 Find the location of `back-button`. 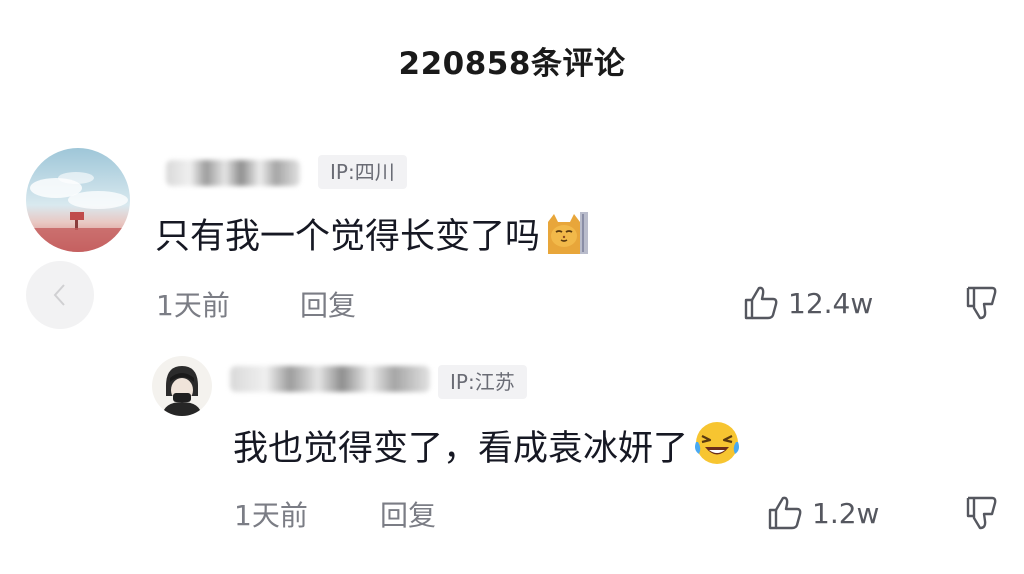

back-button is located at coordinates (60, 295).